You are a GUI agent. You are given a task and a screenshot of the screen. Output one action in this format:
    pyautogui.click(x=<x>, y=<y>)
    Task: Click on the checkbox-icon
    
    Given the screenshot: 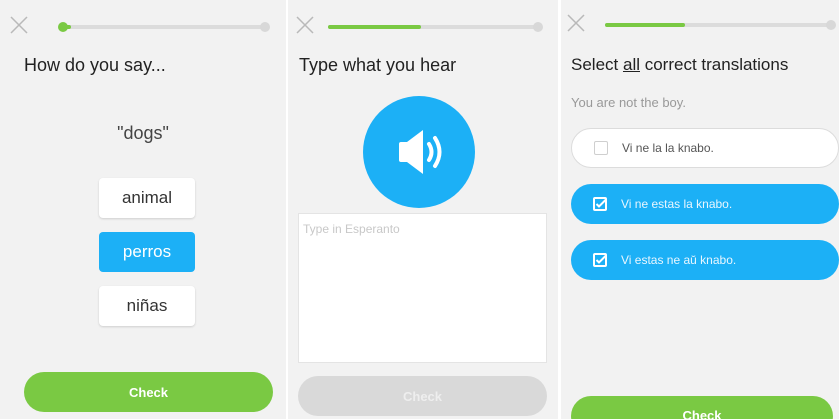 What is the action you would take?
    pyautogui.click(x=601, y=148)
    